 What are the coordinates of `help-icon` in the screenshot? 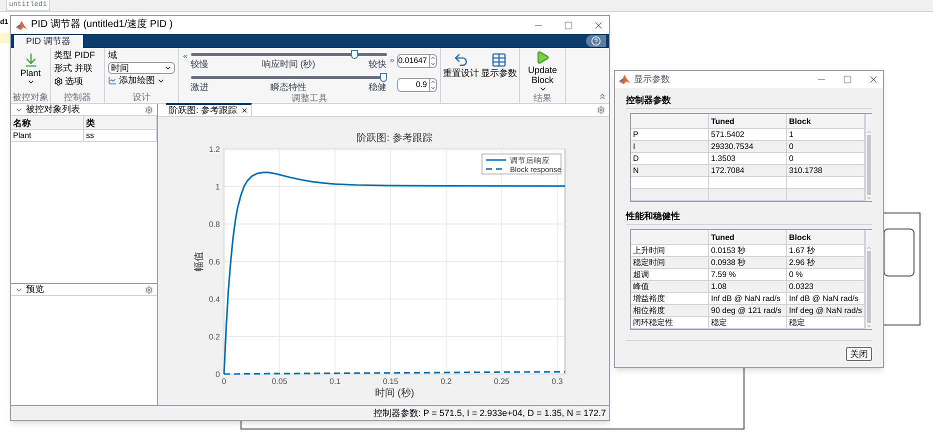 It's located at (596, 41).